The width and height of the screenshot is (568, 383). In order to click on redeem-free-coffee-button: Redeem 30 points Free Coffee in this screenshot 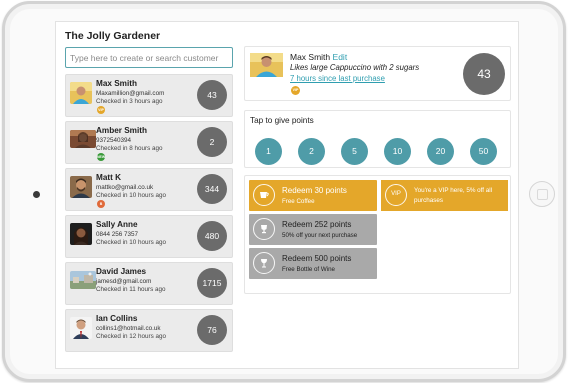, I will do `click(313, 195)`.